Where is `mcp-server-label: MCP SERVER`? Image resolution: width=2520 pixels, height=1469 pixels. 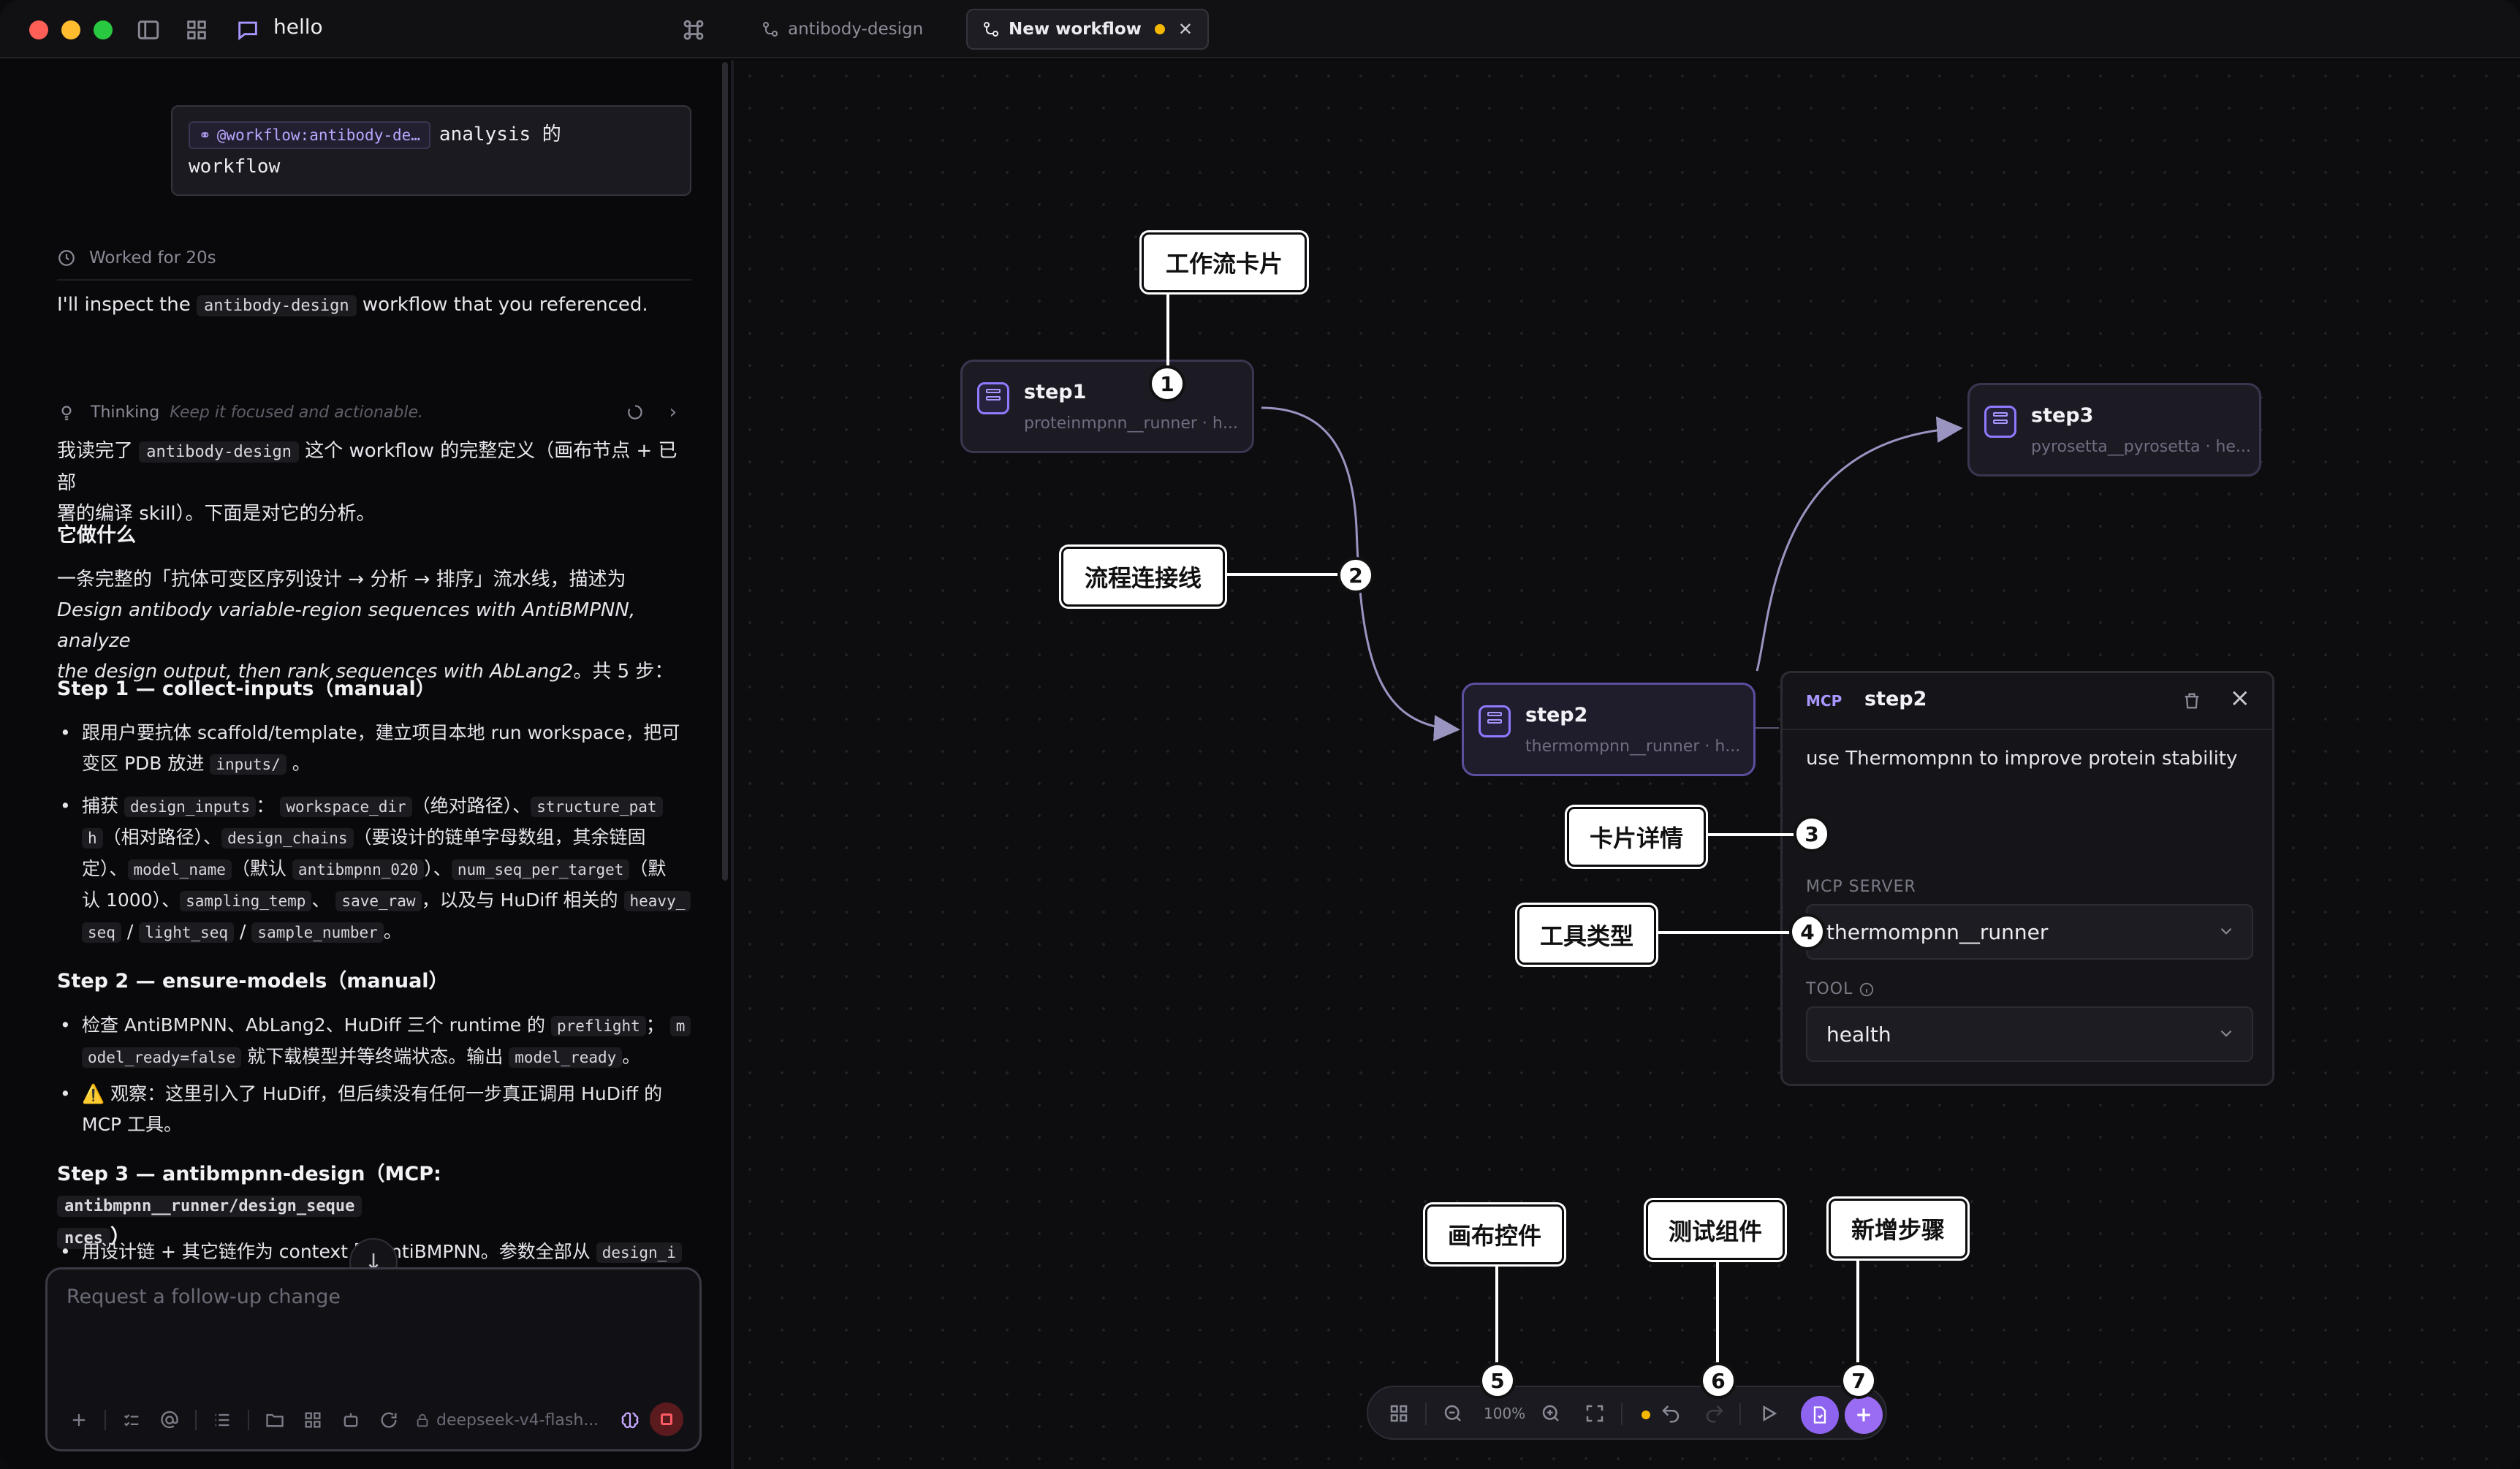
mcp-server-label: MCP SERVER is located at coordinates (1861, 887).